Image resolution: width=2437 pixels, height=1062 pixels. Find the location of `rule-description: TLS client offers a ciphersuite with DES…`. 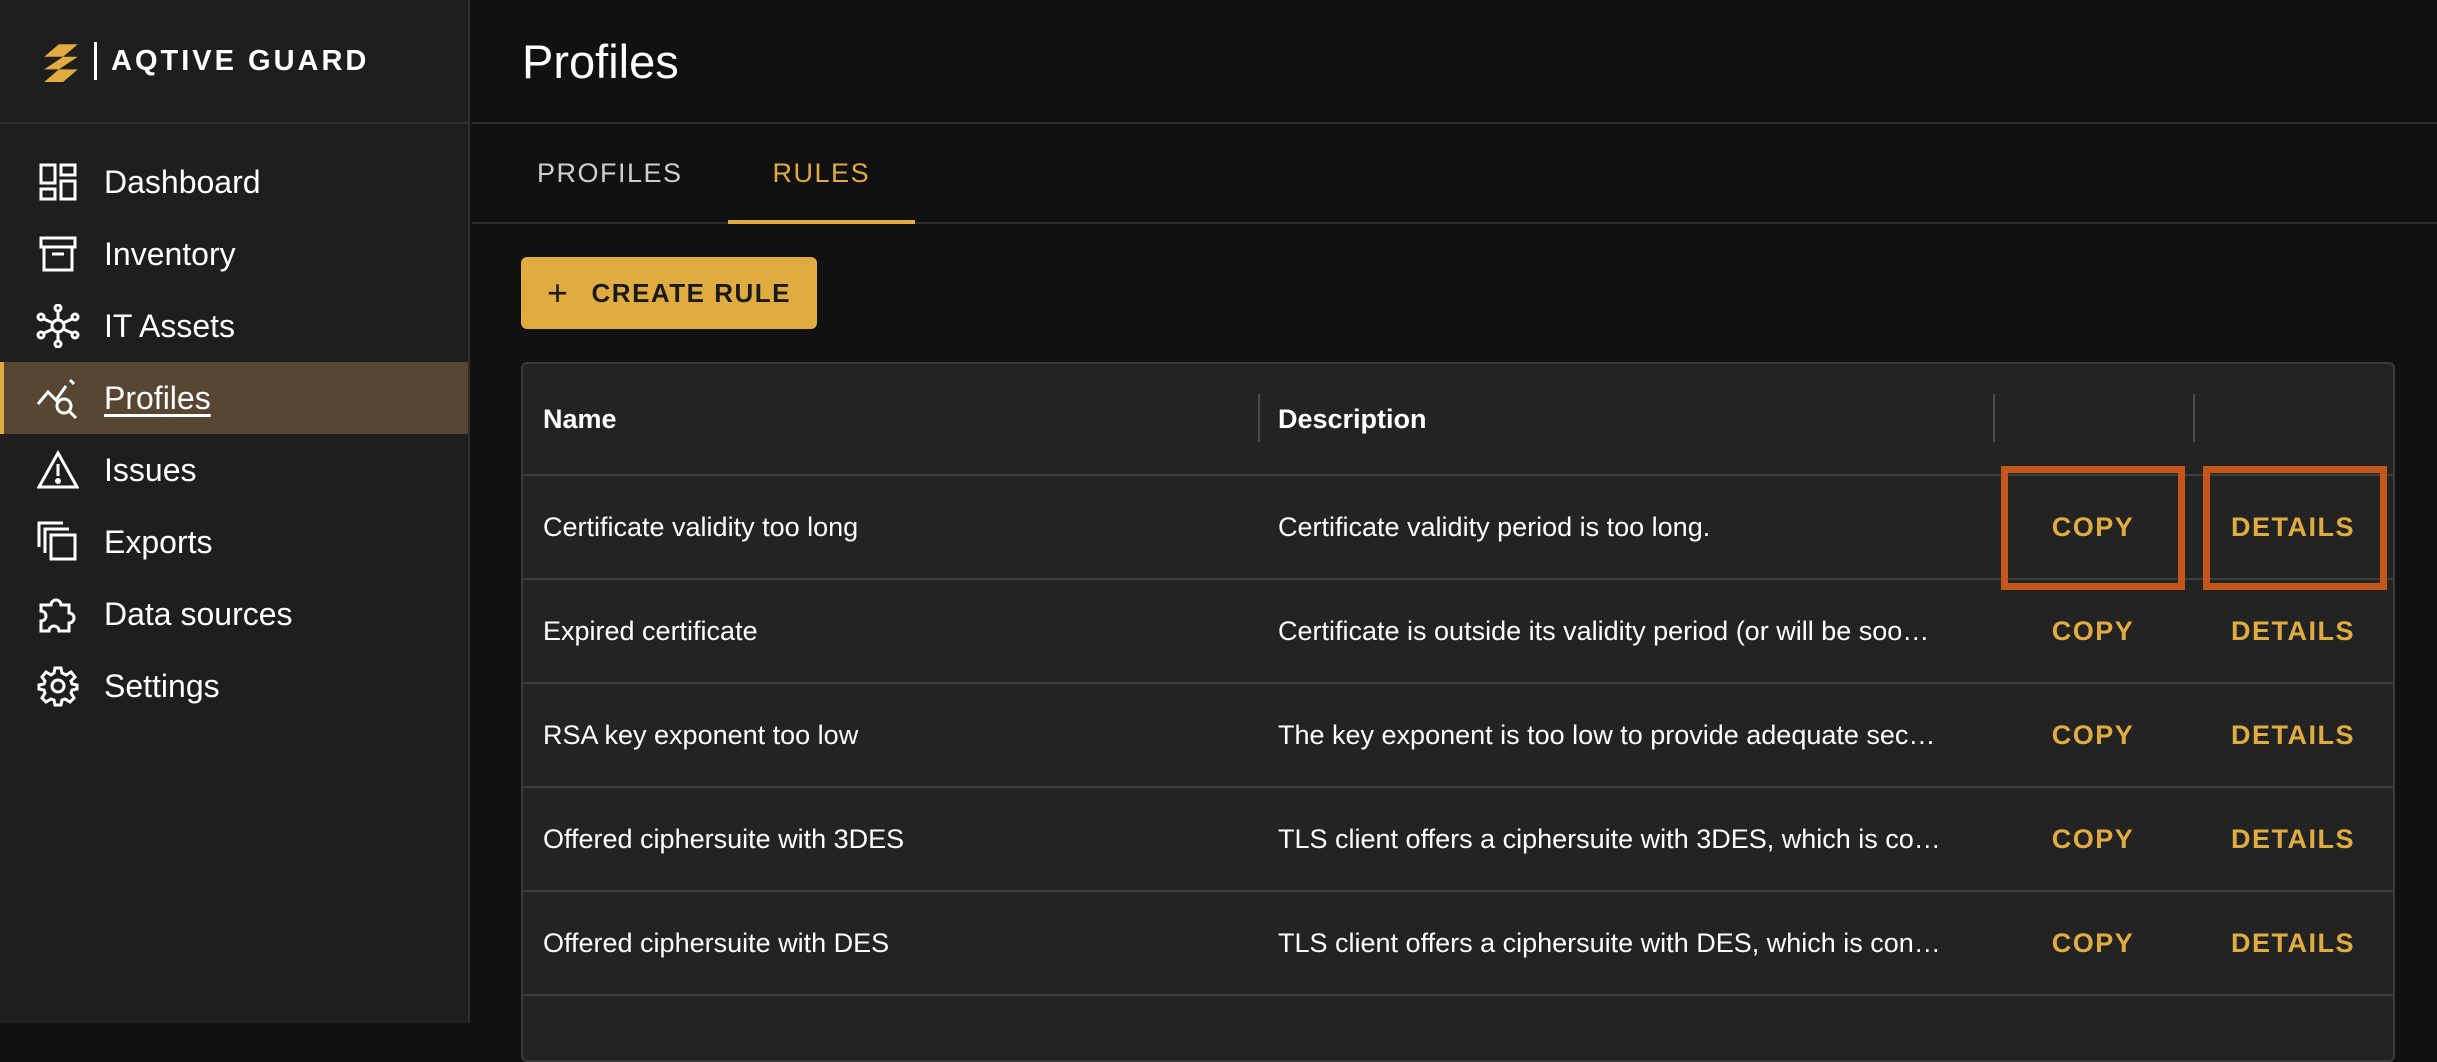

rule-description: TLS client offers a ciphersuite with DES… is located at coordinates (1609, 942).